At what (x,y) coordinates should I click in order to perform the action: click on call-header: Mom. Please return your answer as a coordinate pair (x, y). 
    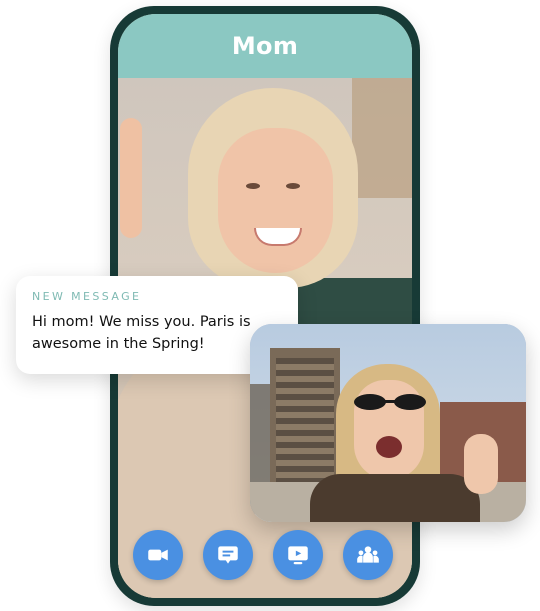
    Looking at the image, I should click on (265, 46).